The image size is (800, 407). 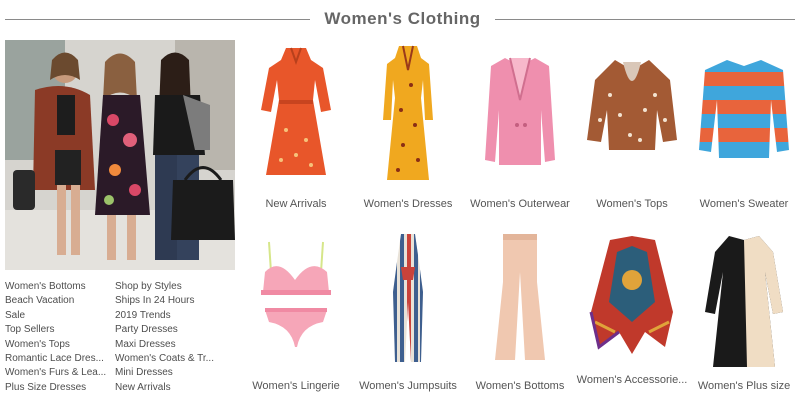 I want to click on category-tile-new-arrivals: New Arrivals, so click(x=296, y=130).